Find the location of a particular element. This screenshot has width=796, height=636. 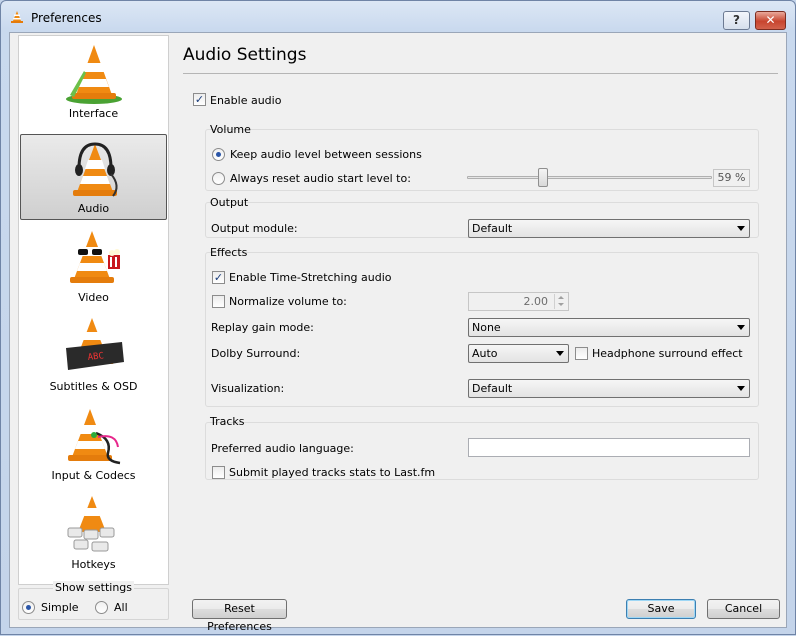

window-title: Preferences is located at coordinates (66, 18).